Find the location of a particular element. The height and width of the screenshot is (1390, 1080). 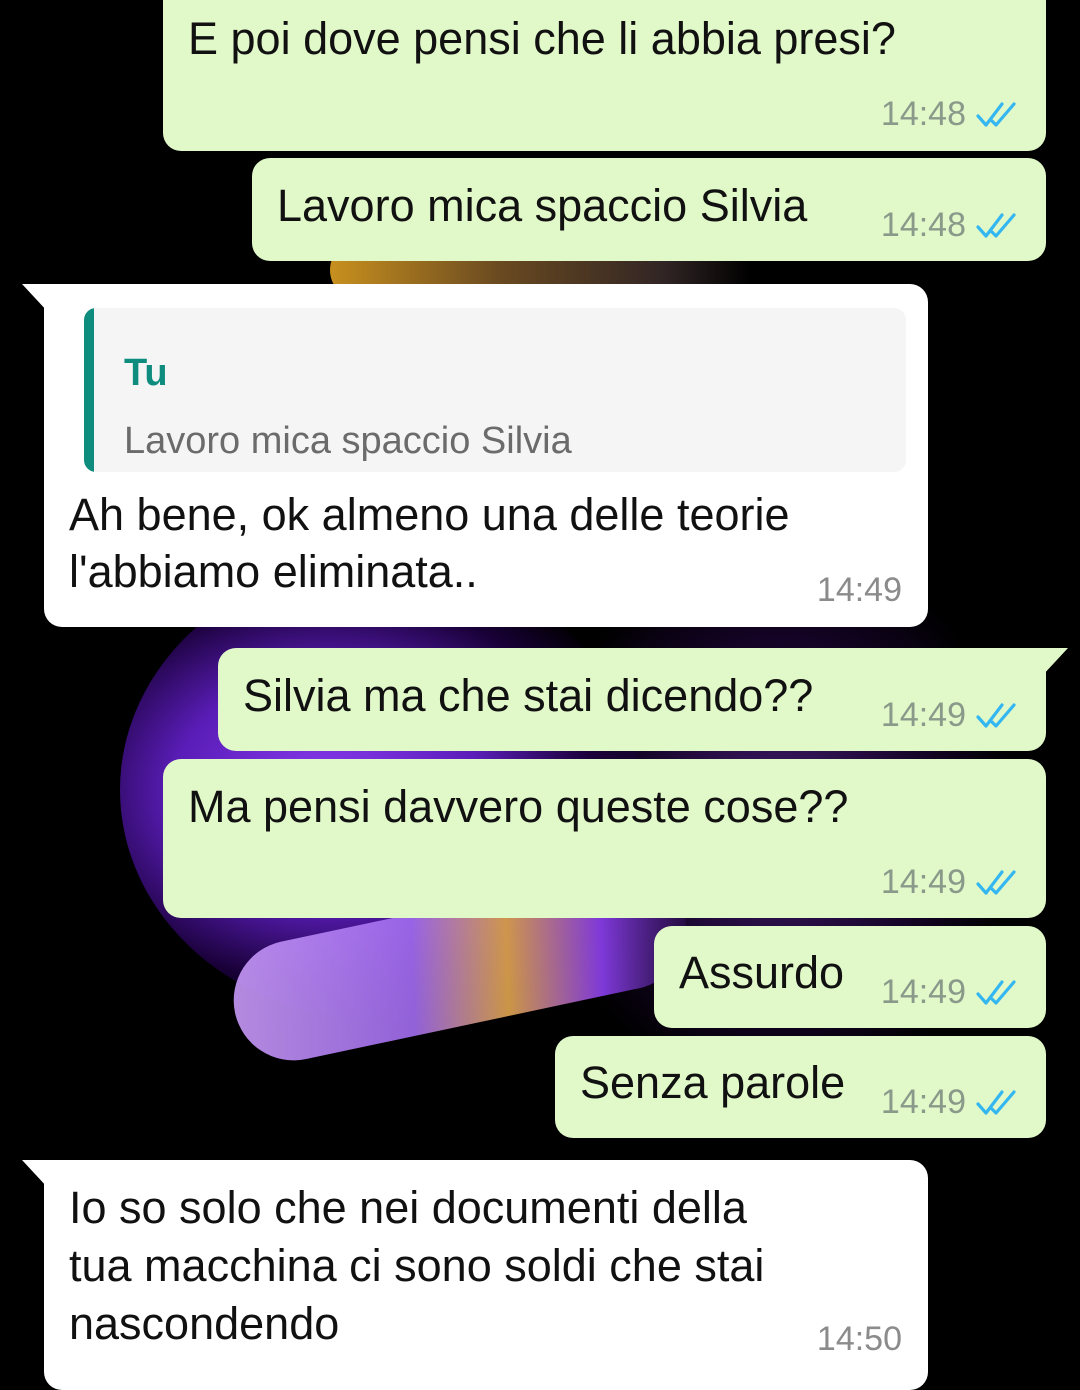

message-time: 14:50 is located at coordinates (859, 1339).